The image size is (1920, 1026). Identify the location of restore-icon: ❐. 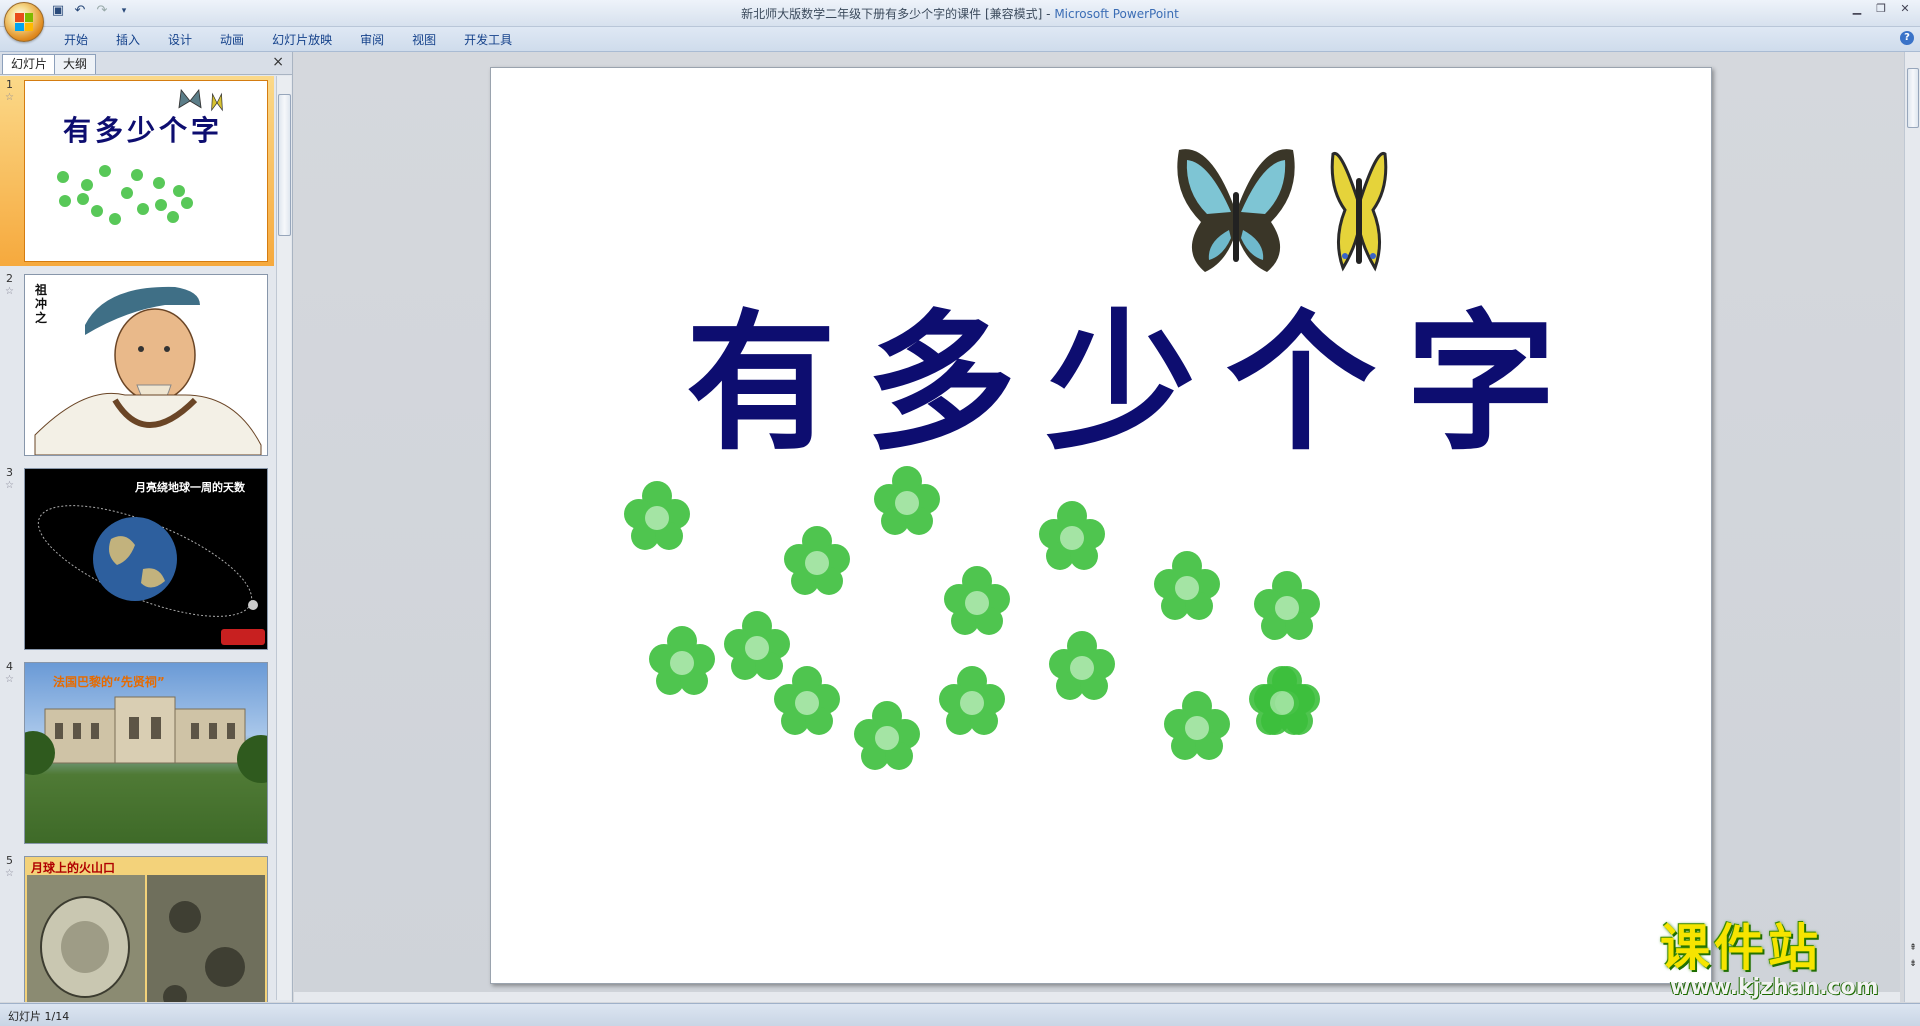
(1881, 9).